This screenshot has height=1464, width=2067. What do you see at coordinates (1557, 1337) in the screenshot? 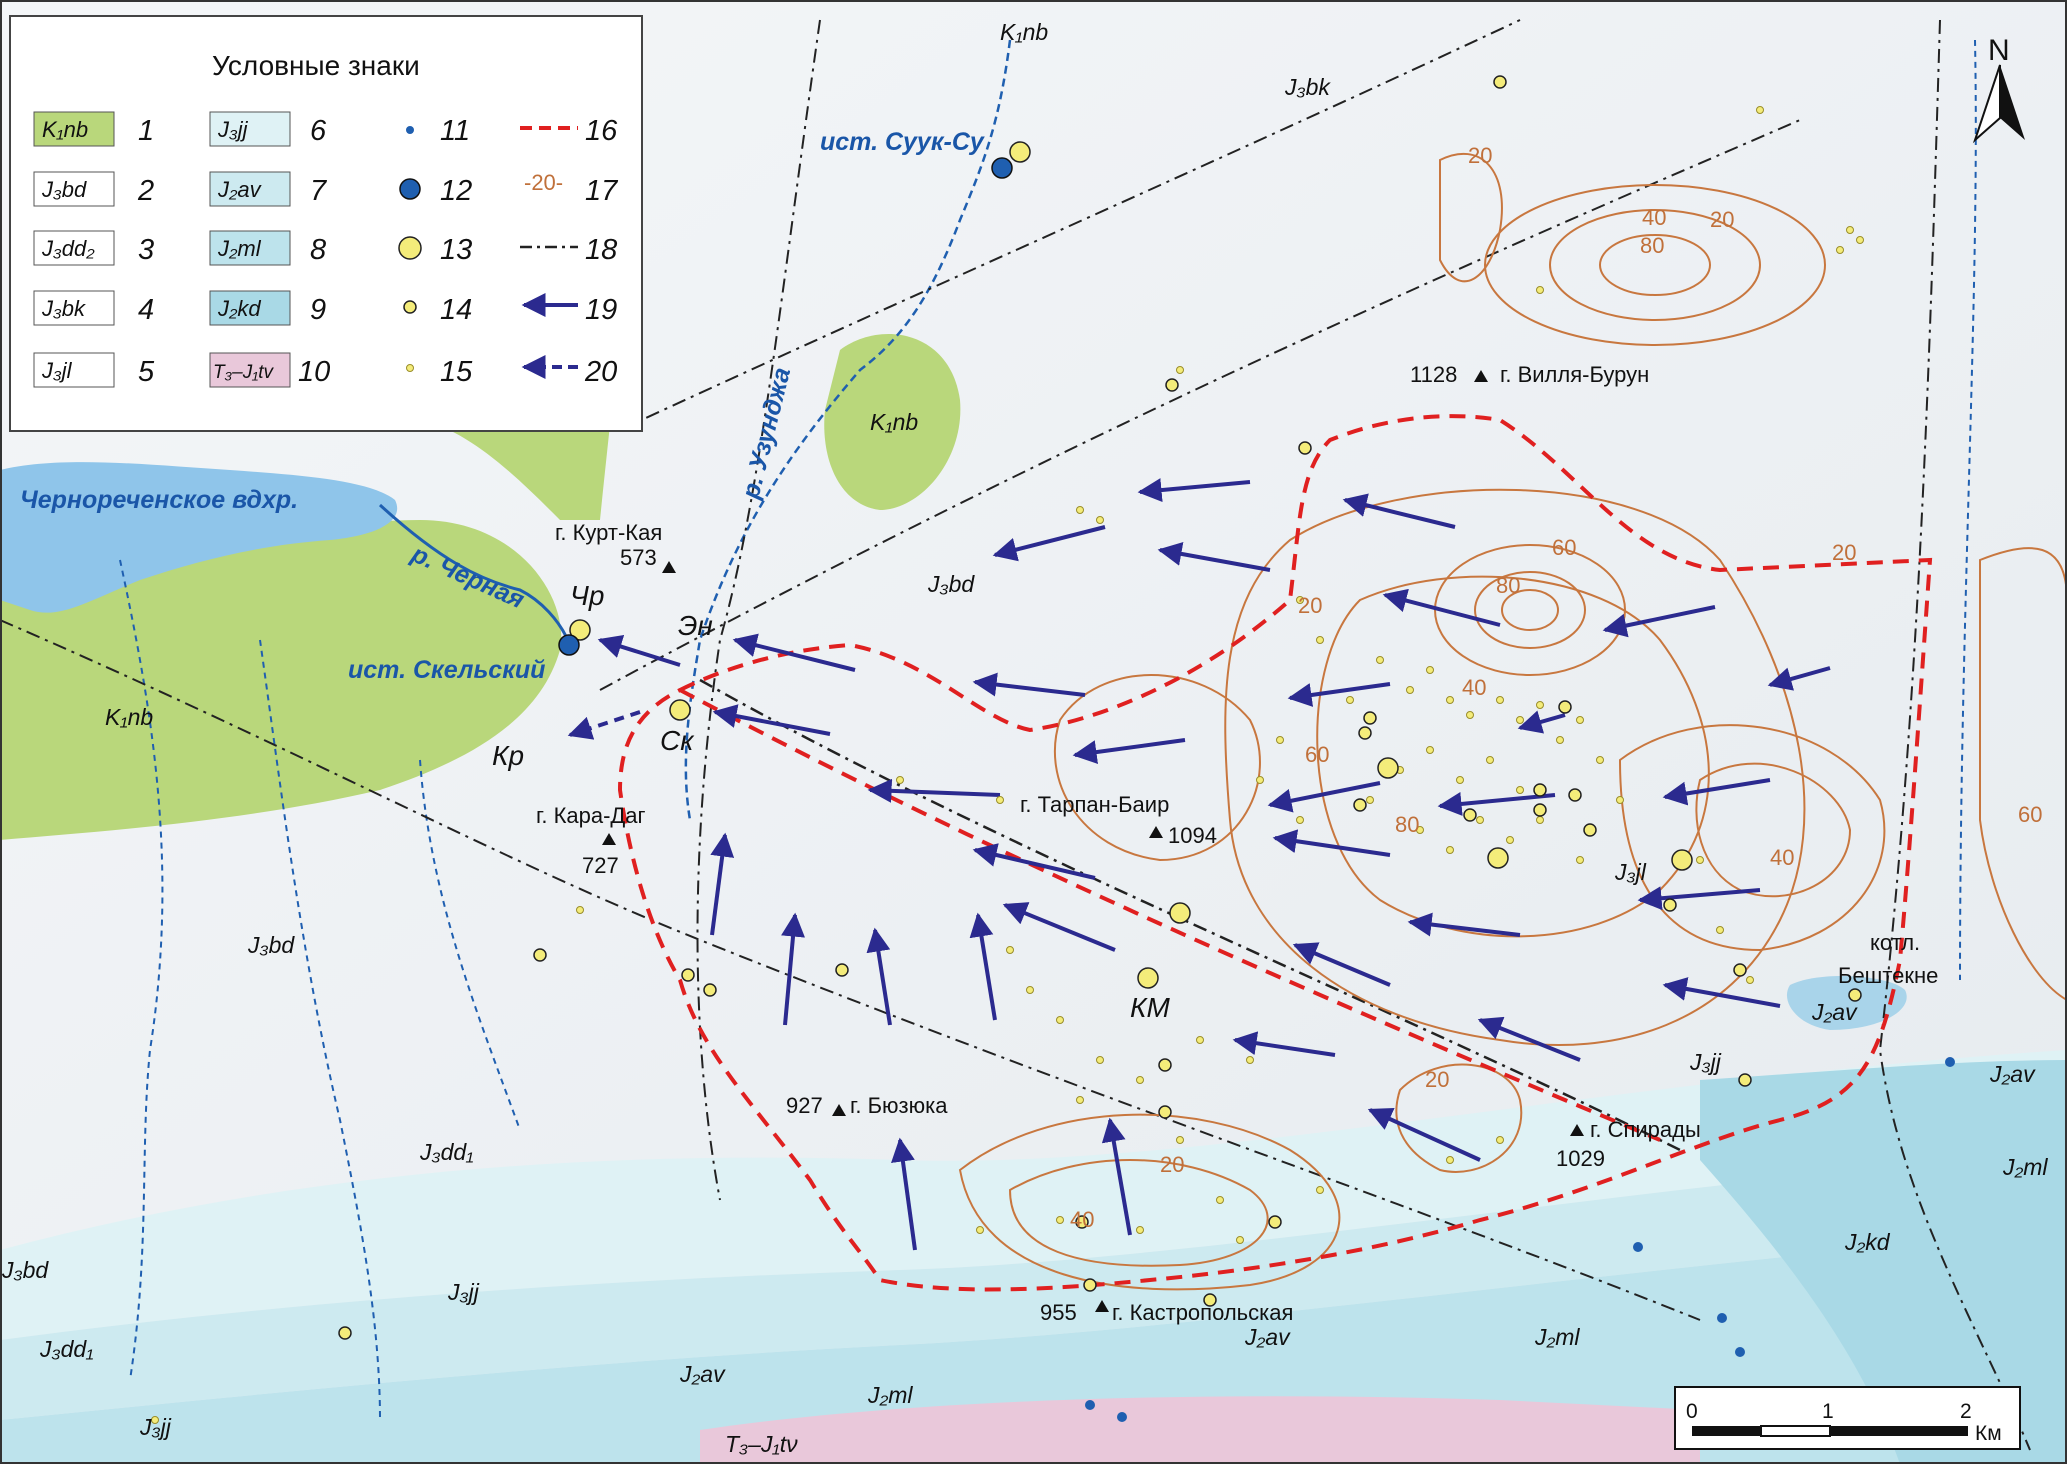
I see `label-j2ml-1: J₂ml` at bounding box center [1557, 1337].